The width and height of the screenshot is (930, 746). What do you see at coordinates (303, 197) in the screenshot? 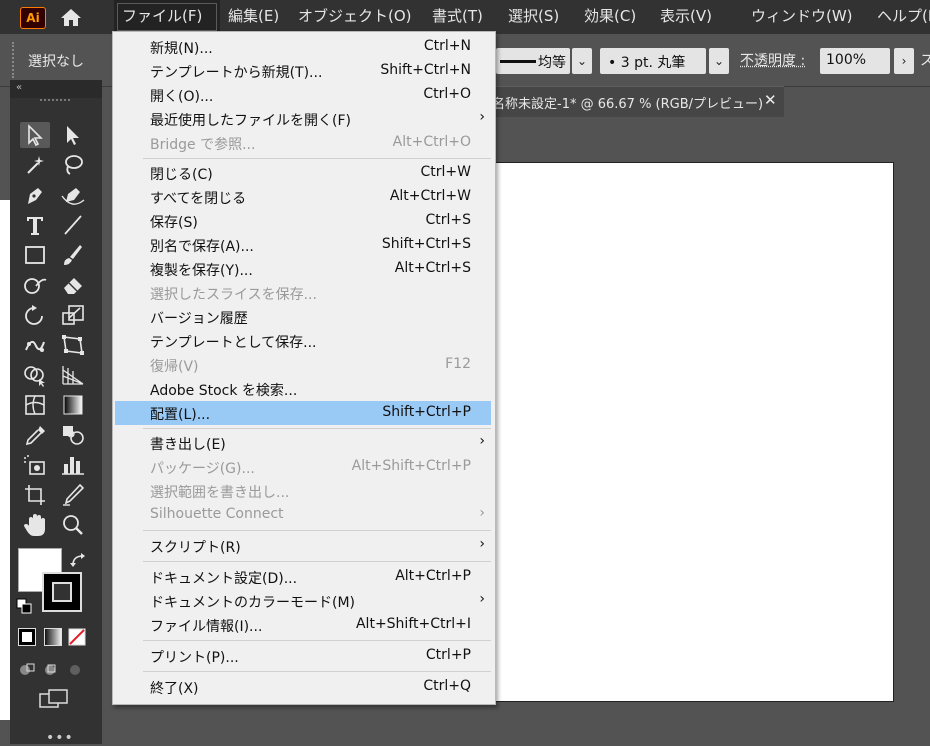
I see `menu-item-close-all: すべてを閉じる Alt+Ctrl+W` at bounding box center [303, 197].